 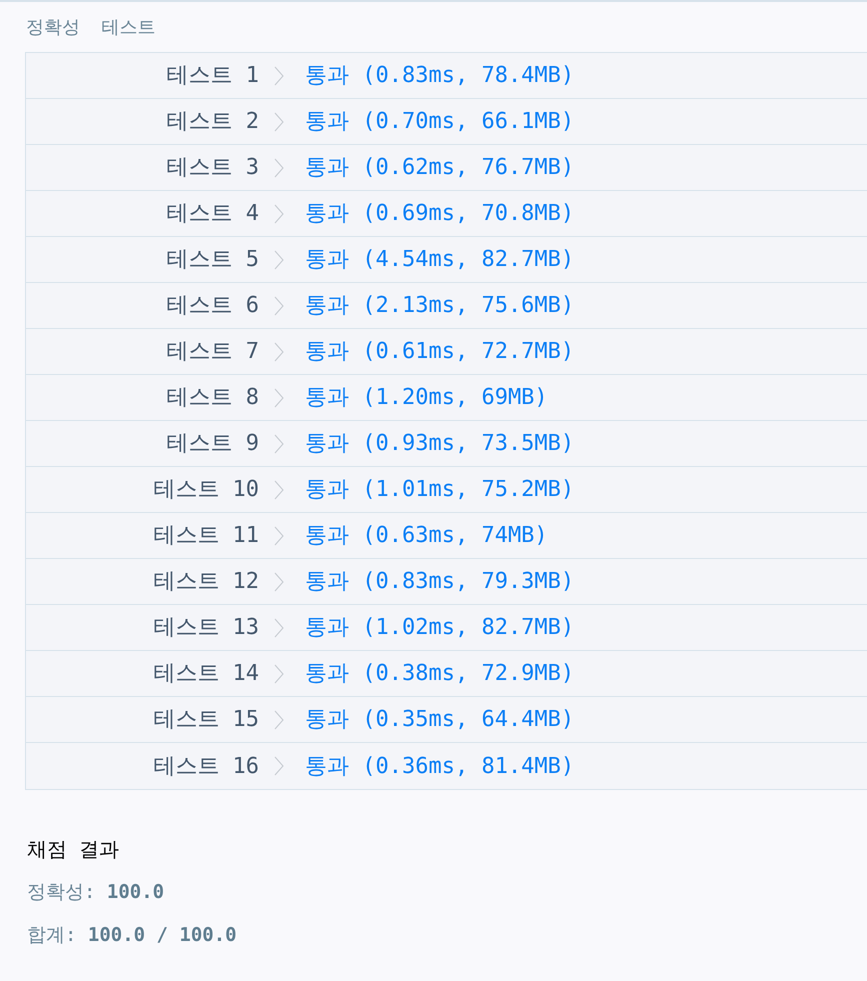 I want to click on test-label: 테스트 2, so click(x=212, y=122).